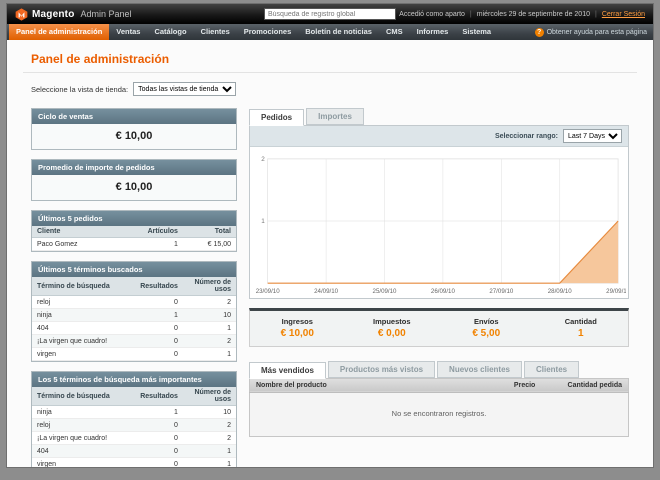 This screenshot has height=480, width=660. What do you see at coordinates (526, 136) in the screenshot?
I see `range-label: Seleccionar rango:` at bounding box center [526, 136].